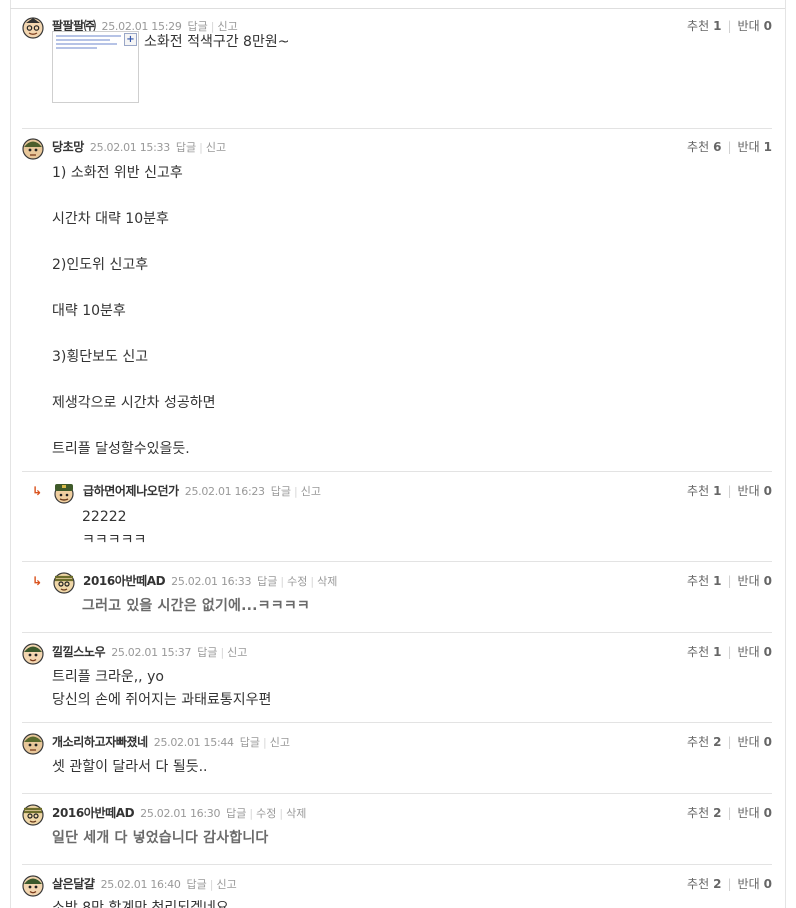  What do you see at coordinates (161, 689) in the screenshot?
I see `comment-text: 트리플 크라운,, yo 당신의 손에 쥐어지는 과태료통지우편` at bounding box center [161, 689].